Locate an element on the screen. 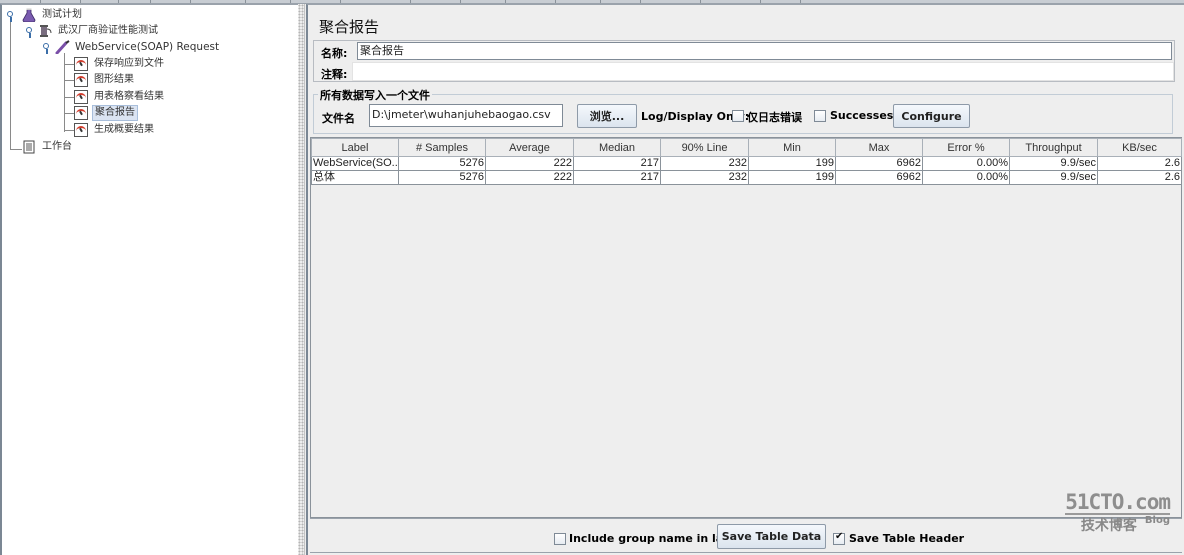 Image resolution: width=1184 pixels, height=555 pixels. column-header-error: Error % is located at coordinates (966, 147).